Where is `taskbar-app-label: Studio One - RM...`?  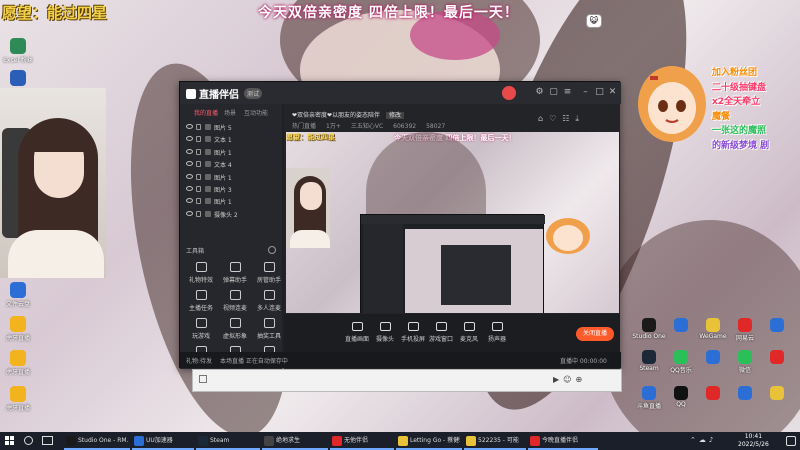
taskbar-app-label: Studio One - RM... is located at coordinates (103, 440).